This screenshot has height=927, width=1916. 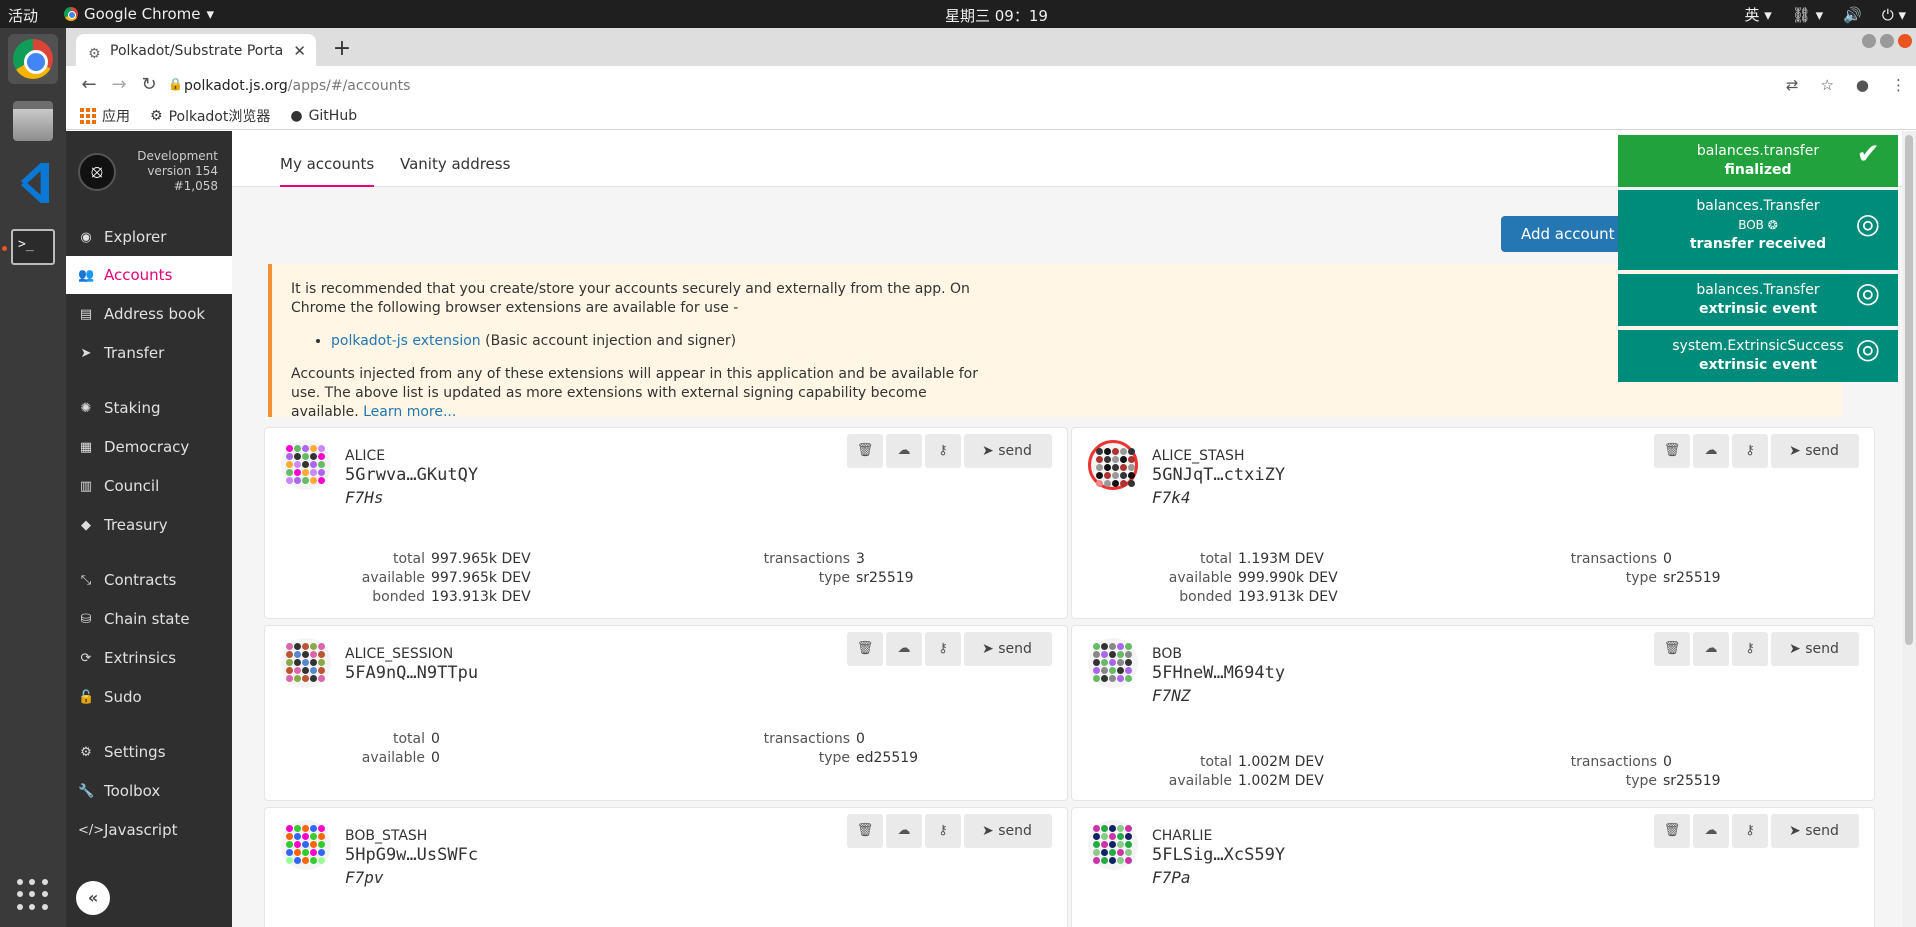 I want to click on sidebar-item-chain-state: ⛁ Chain state, so click(x=149, y=619).